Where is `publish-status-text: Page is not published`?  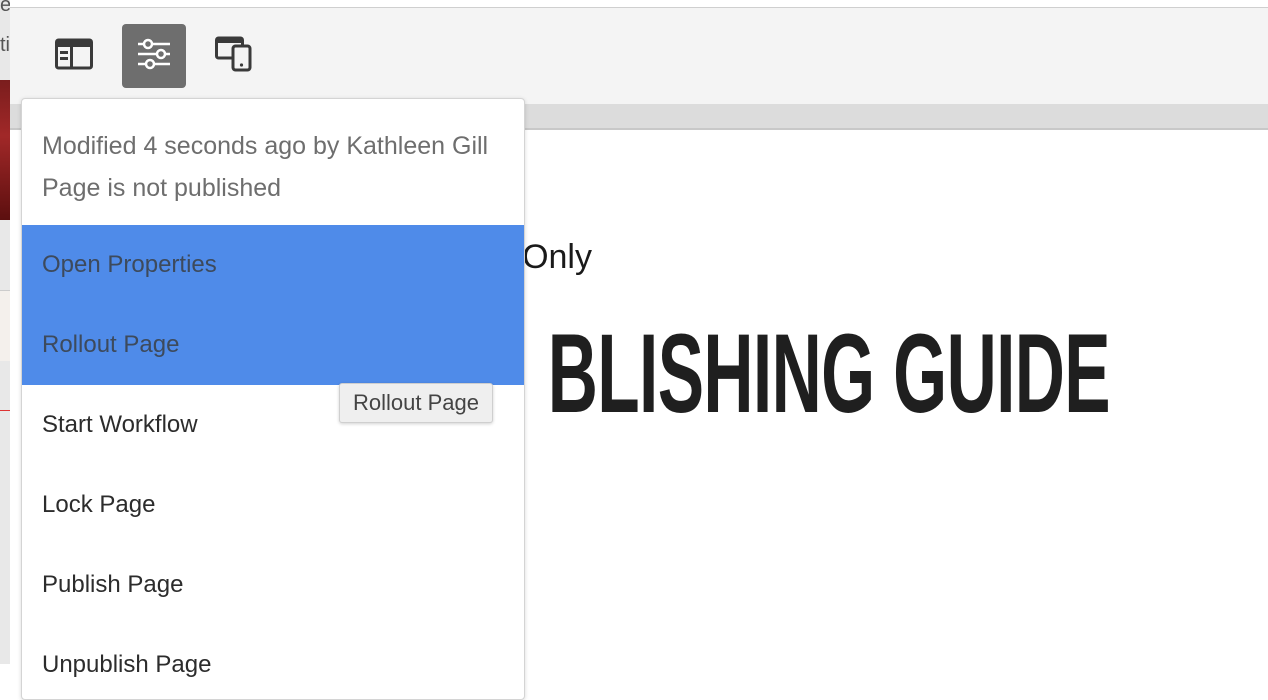
publish-status-text: Page is not published is located at coordinates (162, 188).